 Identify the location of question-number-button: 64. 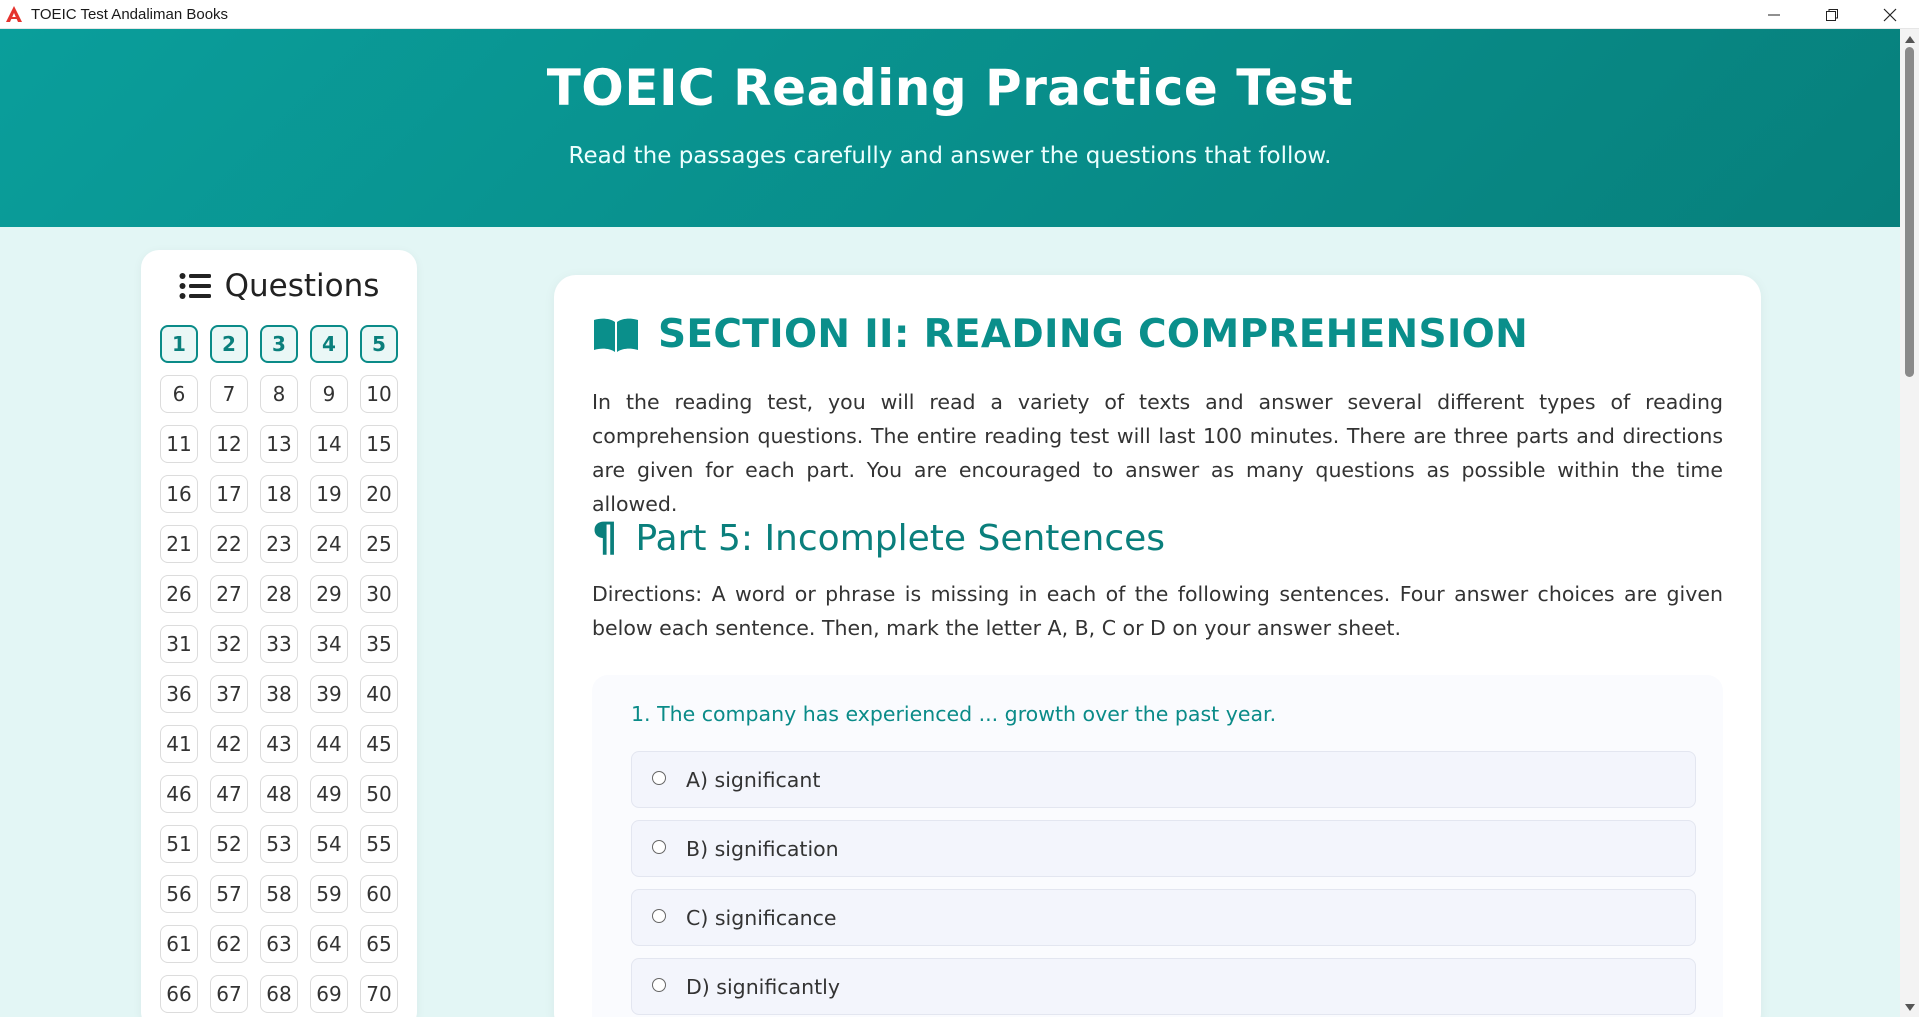
(329, 944).